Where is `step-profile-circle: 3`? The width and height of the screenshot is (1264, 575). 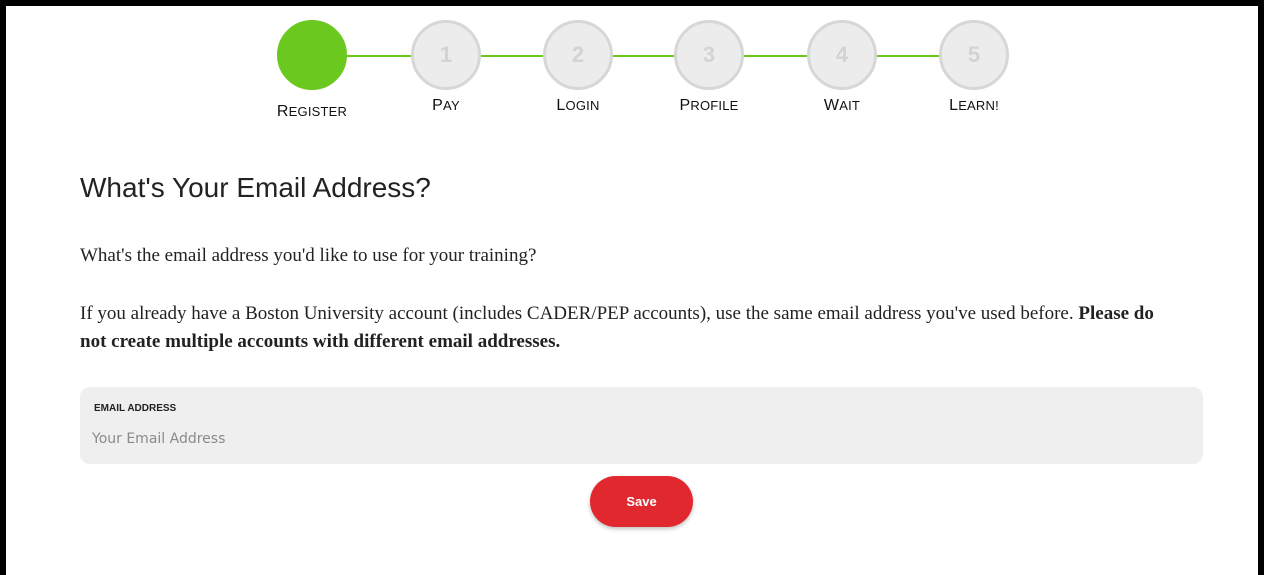
step-profile-circle: 3 is located at coordinates (709, 55).